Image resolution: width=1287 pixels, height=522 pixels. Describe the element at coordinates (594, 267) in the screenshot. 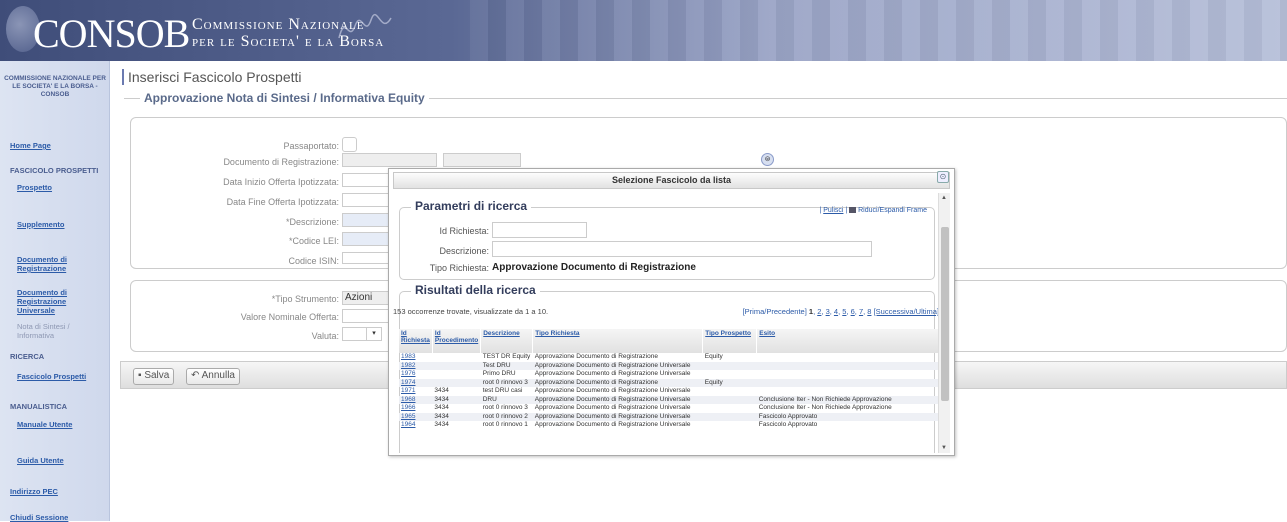

I see `tipo-richiesta-value: Approvazione Documento di Registrazione` at that location.